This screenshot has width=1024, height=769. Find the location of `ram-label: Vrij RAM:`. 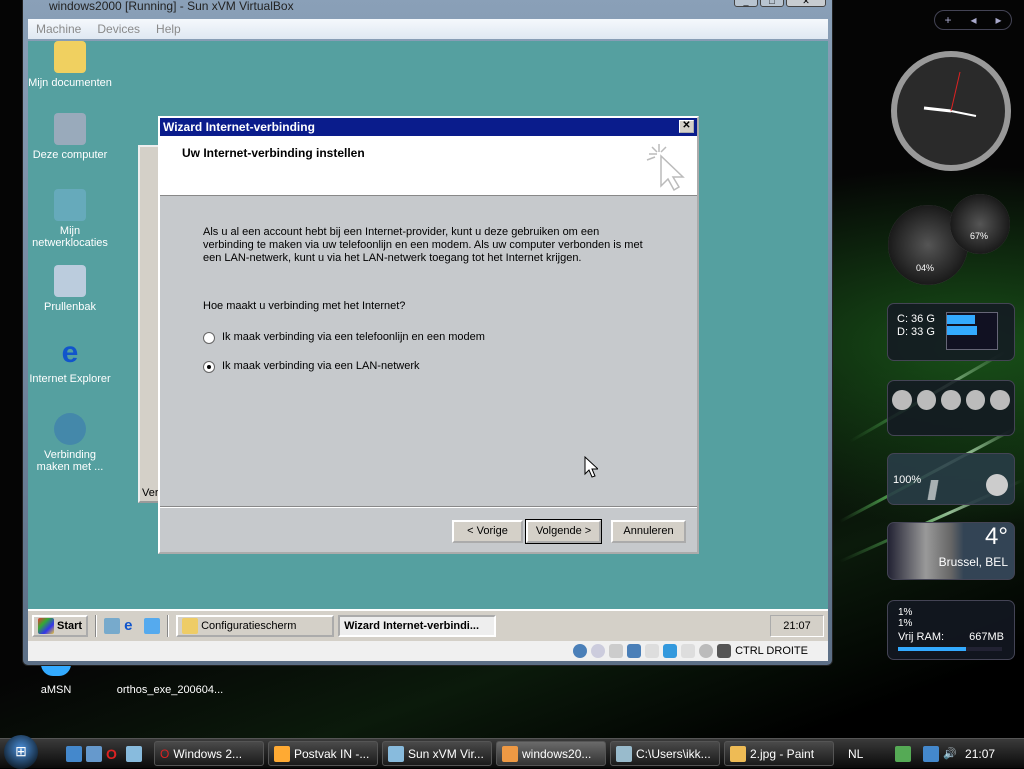

ram-label: Vrij RAM: is located at coordinates (921, 637).